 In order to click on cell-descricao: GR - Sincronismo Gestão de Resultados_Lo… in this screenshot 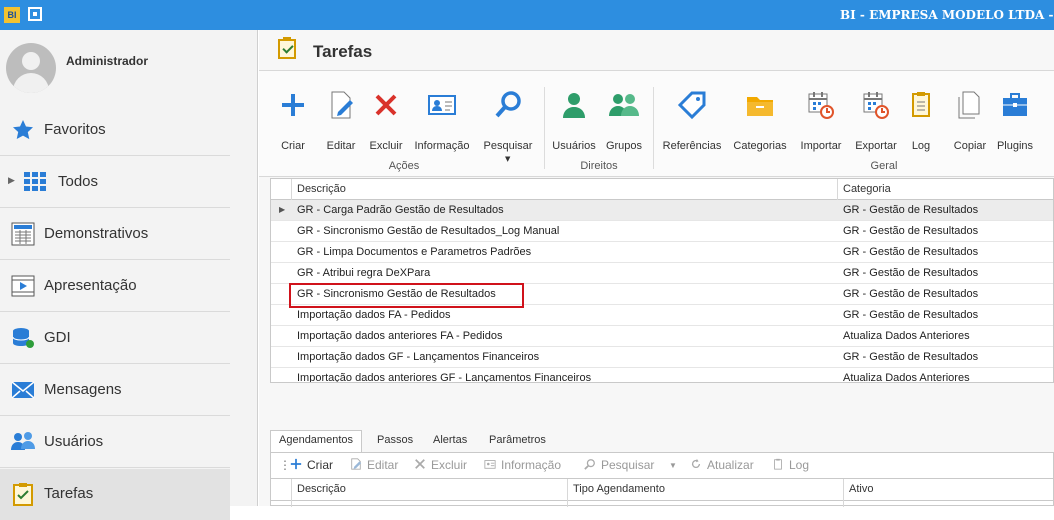, I will do `click(428, 231)`.